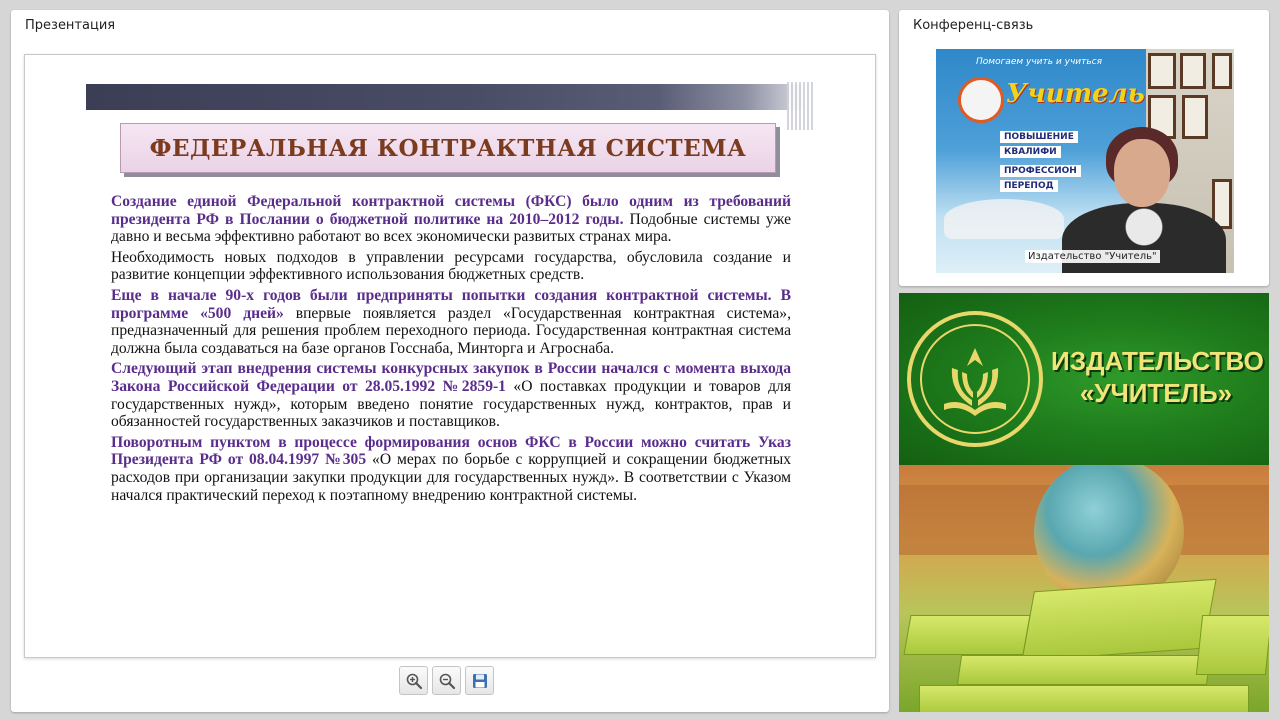  I want to click on slide-title: ФЕДЕРАЛЬНАЯ КОНТРАКТНАЯ СИСТЕМА, so click(448, 148).